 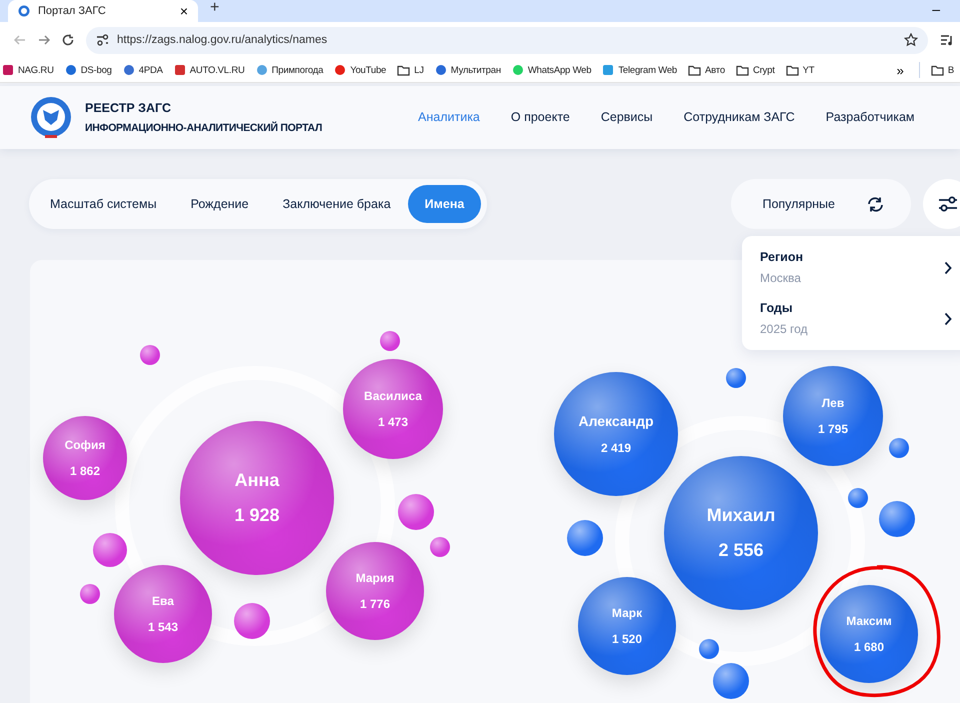 I want to click on media-control-icon, so click(x=947, y=40).